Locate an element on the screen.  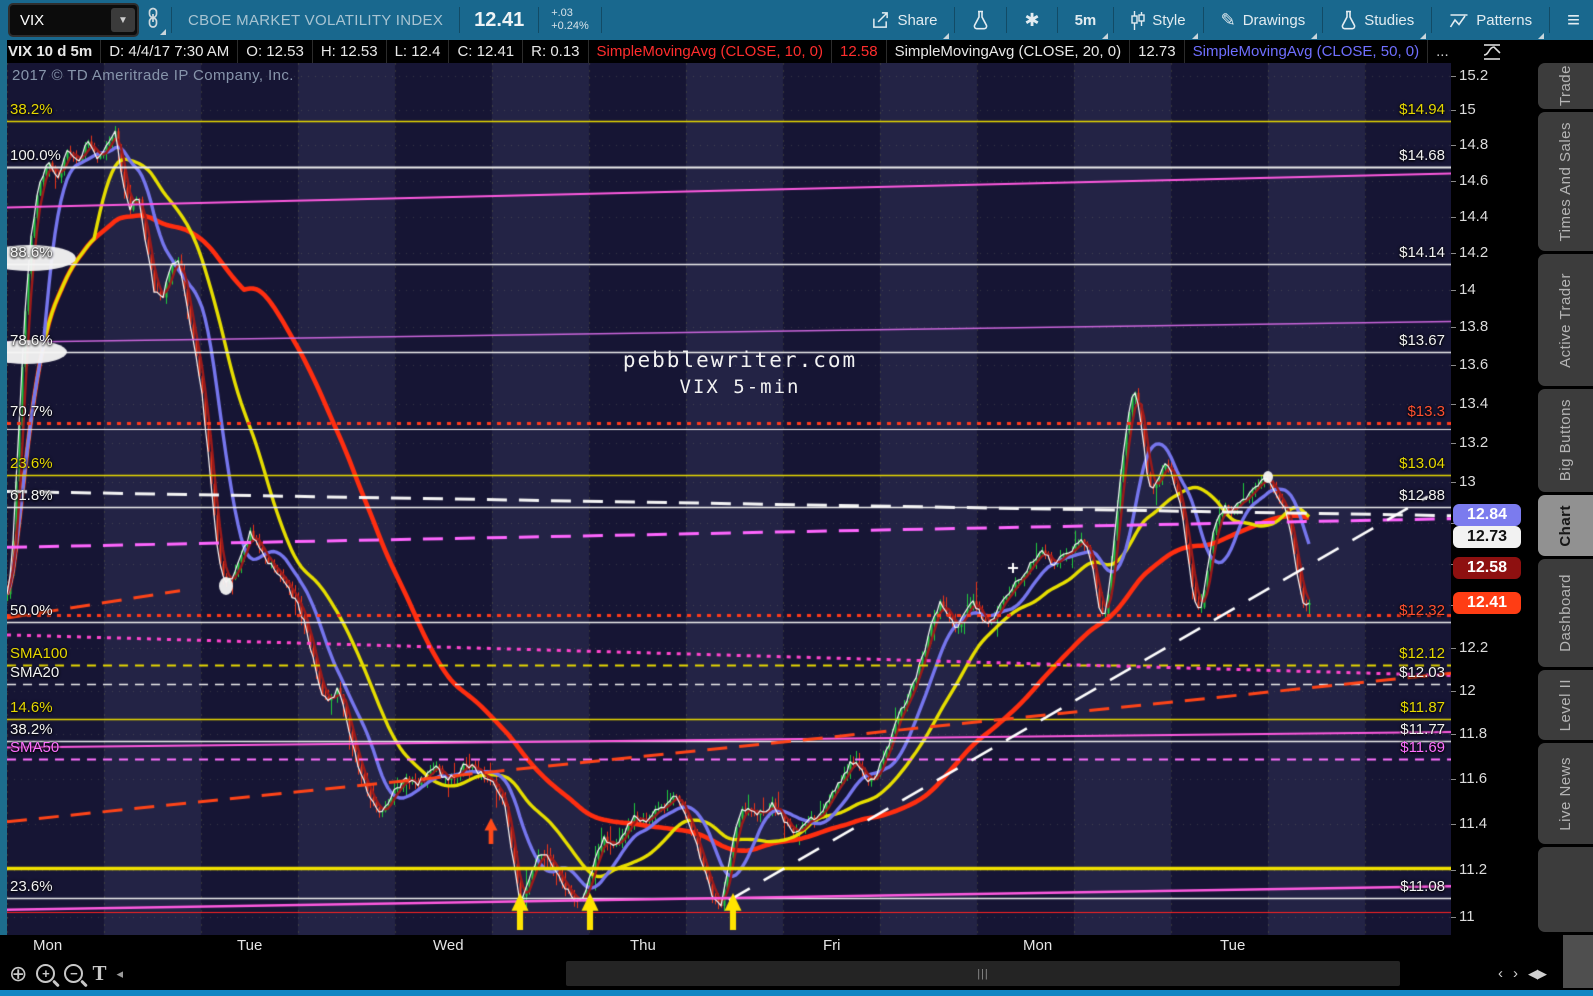
sidebar-tab-level-ii: Level II is located at coordinates (1565, 705).